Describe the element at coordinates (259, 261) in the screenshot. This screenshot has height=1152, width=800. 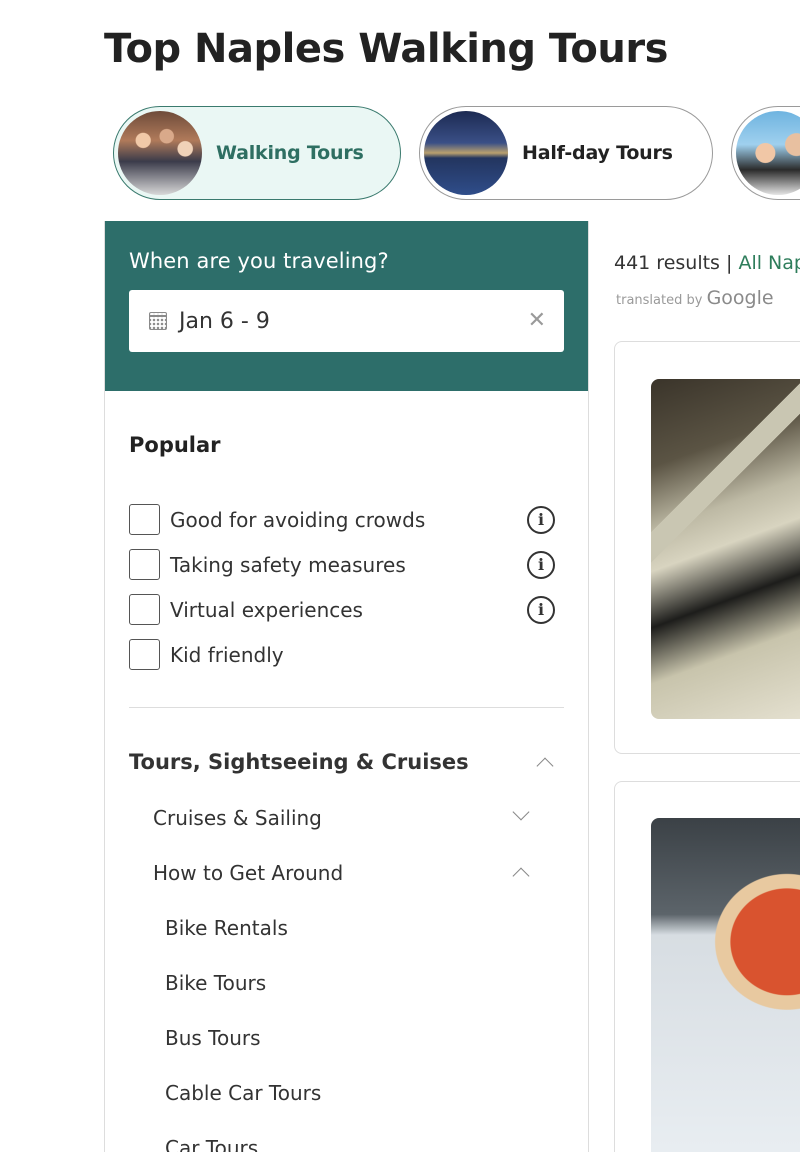
I see `date-filter-heading: When are you traveling?` at that location.